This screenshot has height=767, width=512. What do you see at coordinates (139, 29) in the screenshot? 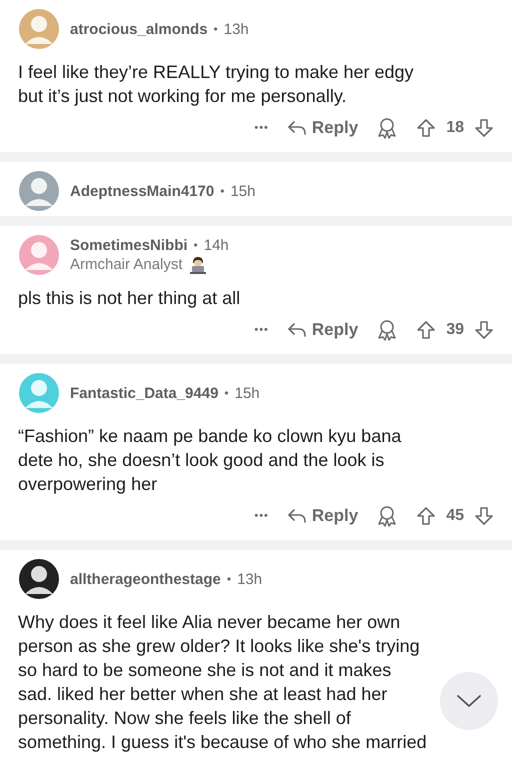
I see `username: atrocious_almonds` at bounding box center [139, 29].